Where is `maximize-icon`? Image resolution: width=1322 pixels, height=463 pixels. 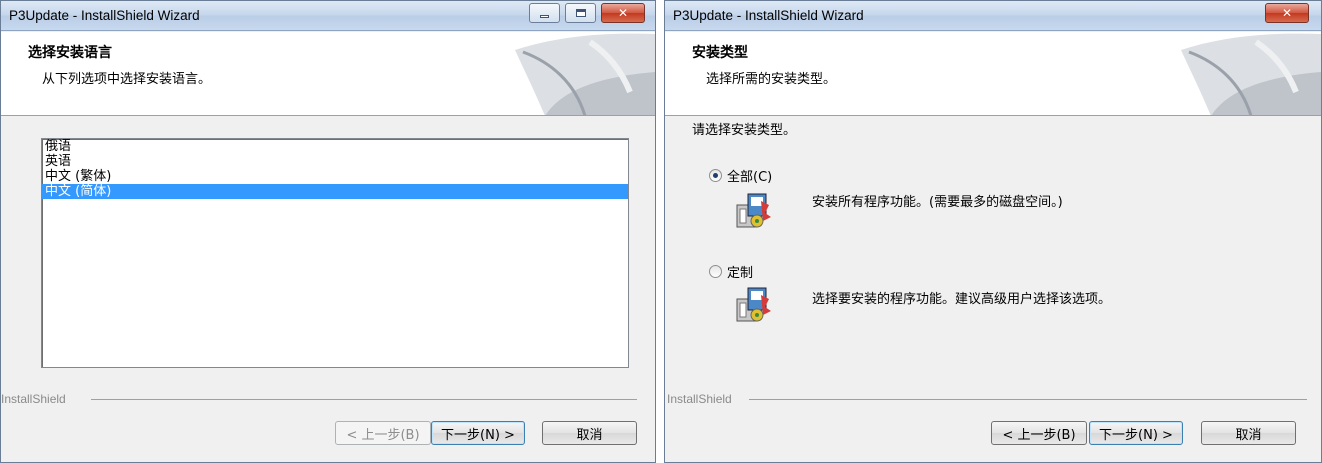 maximize-icon is located at coordinates (580, 13).